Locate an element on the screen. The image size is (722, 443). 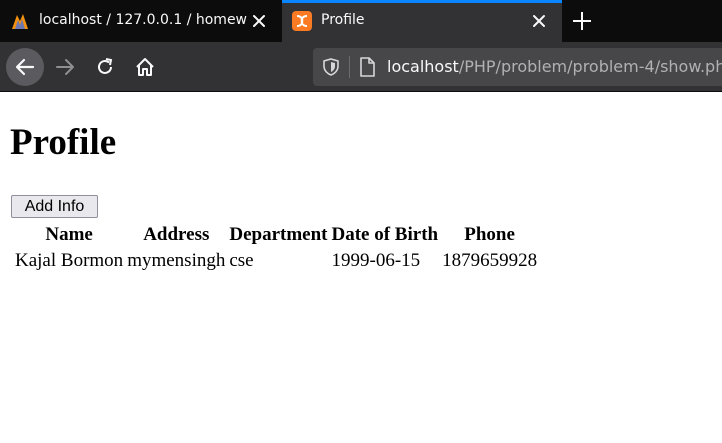
tab-strip: localhost / 127.0.0.1 / homework Profile is located at coordinates (361, 21).